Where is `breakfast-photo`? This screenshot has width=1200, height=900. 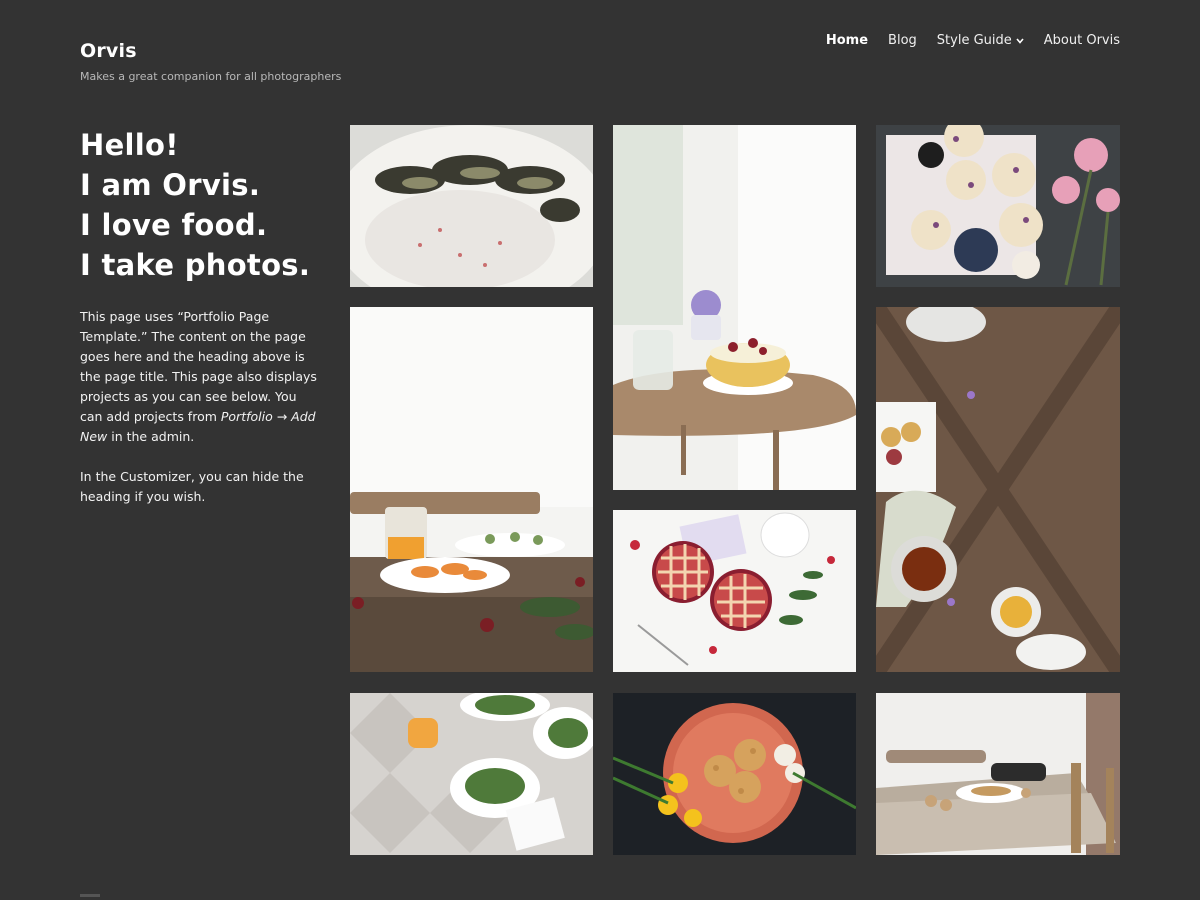 breakfast-photo is located at coordinates (471, 489).